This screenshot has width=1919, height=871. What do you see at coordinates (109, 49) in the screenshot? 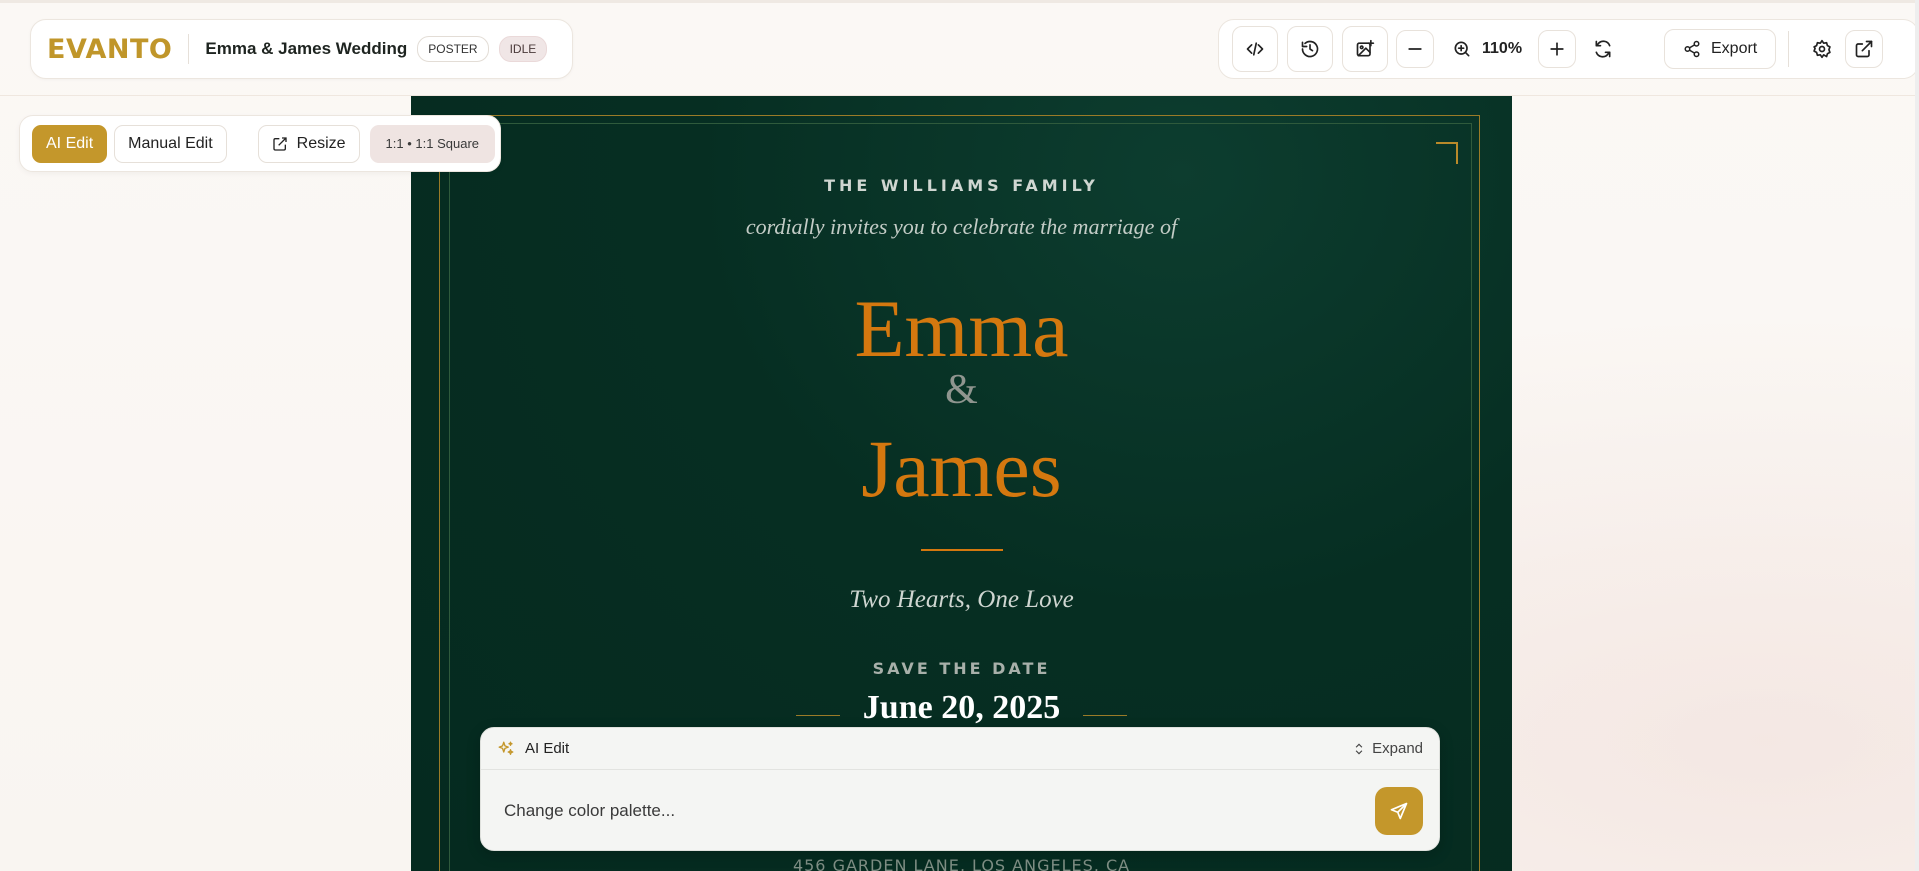
I see `app-logo: EVANTO` at bounding box center [109, 49].